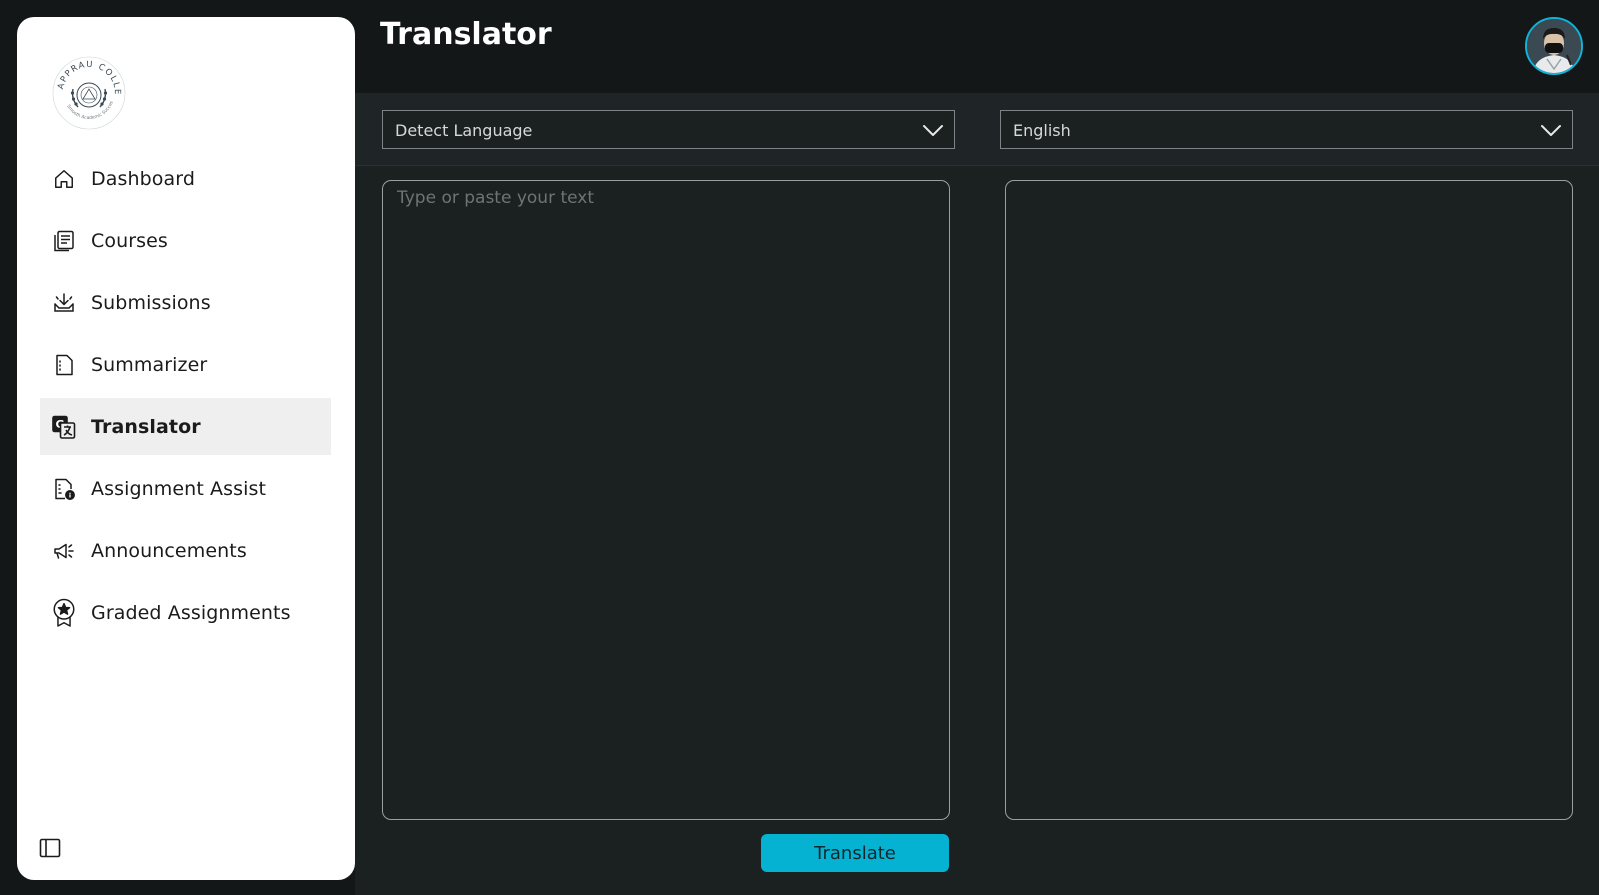 This screenshot has width=1599, height=895. What do you see at coordinates (50, 848) in the screenshot?
I see `sidebar-toggle-icon` at bounding box center [50, 848].